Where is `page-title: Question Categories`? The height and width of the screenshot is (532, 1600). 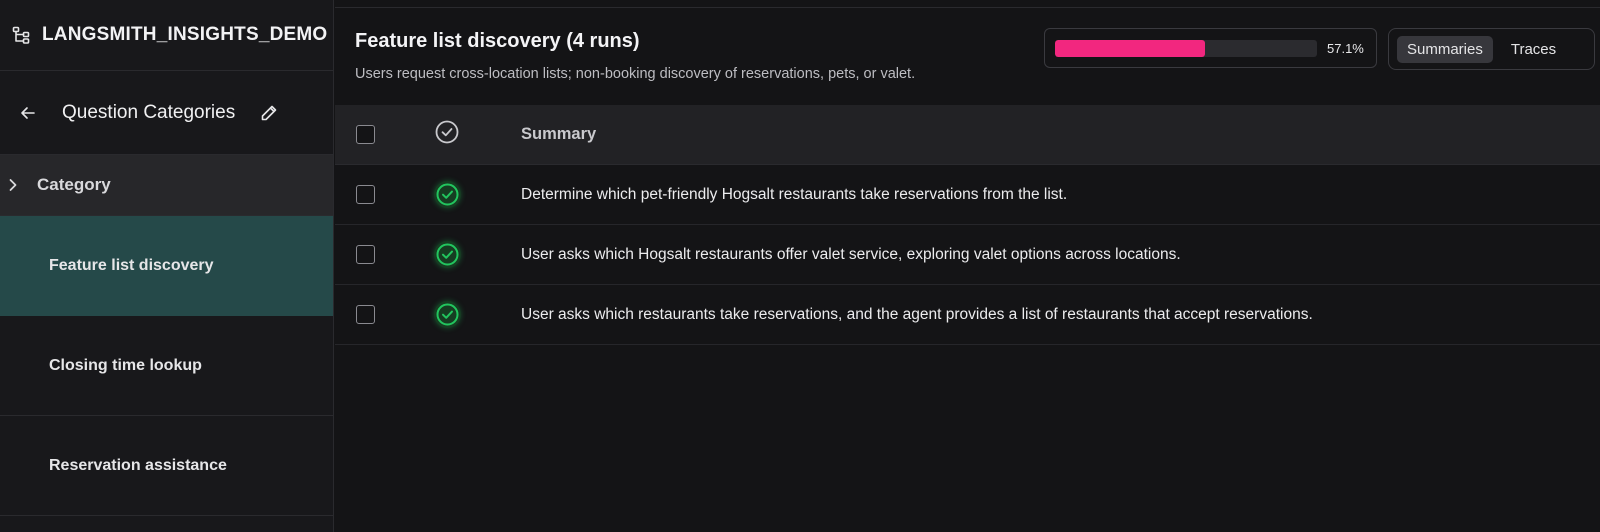 page-title: Question Categories is located at coordinates (149, 112).